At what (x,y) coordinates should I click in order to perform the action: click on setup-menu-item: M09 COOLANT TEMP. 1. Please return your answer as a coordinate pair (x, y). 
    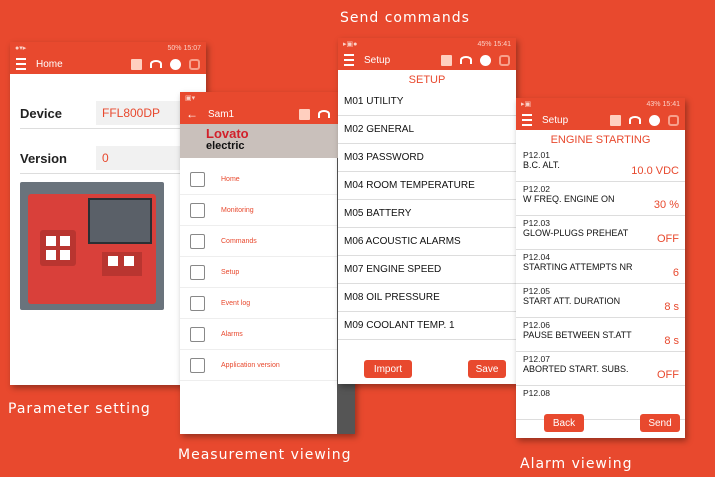
    Looking at the image, I should click on (427, 326).